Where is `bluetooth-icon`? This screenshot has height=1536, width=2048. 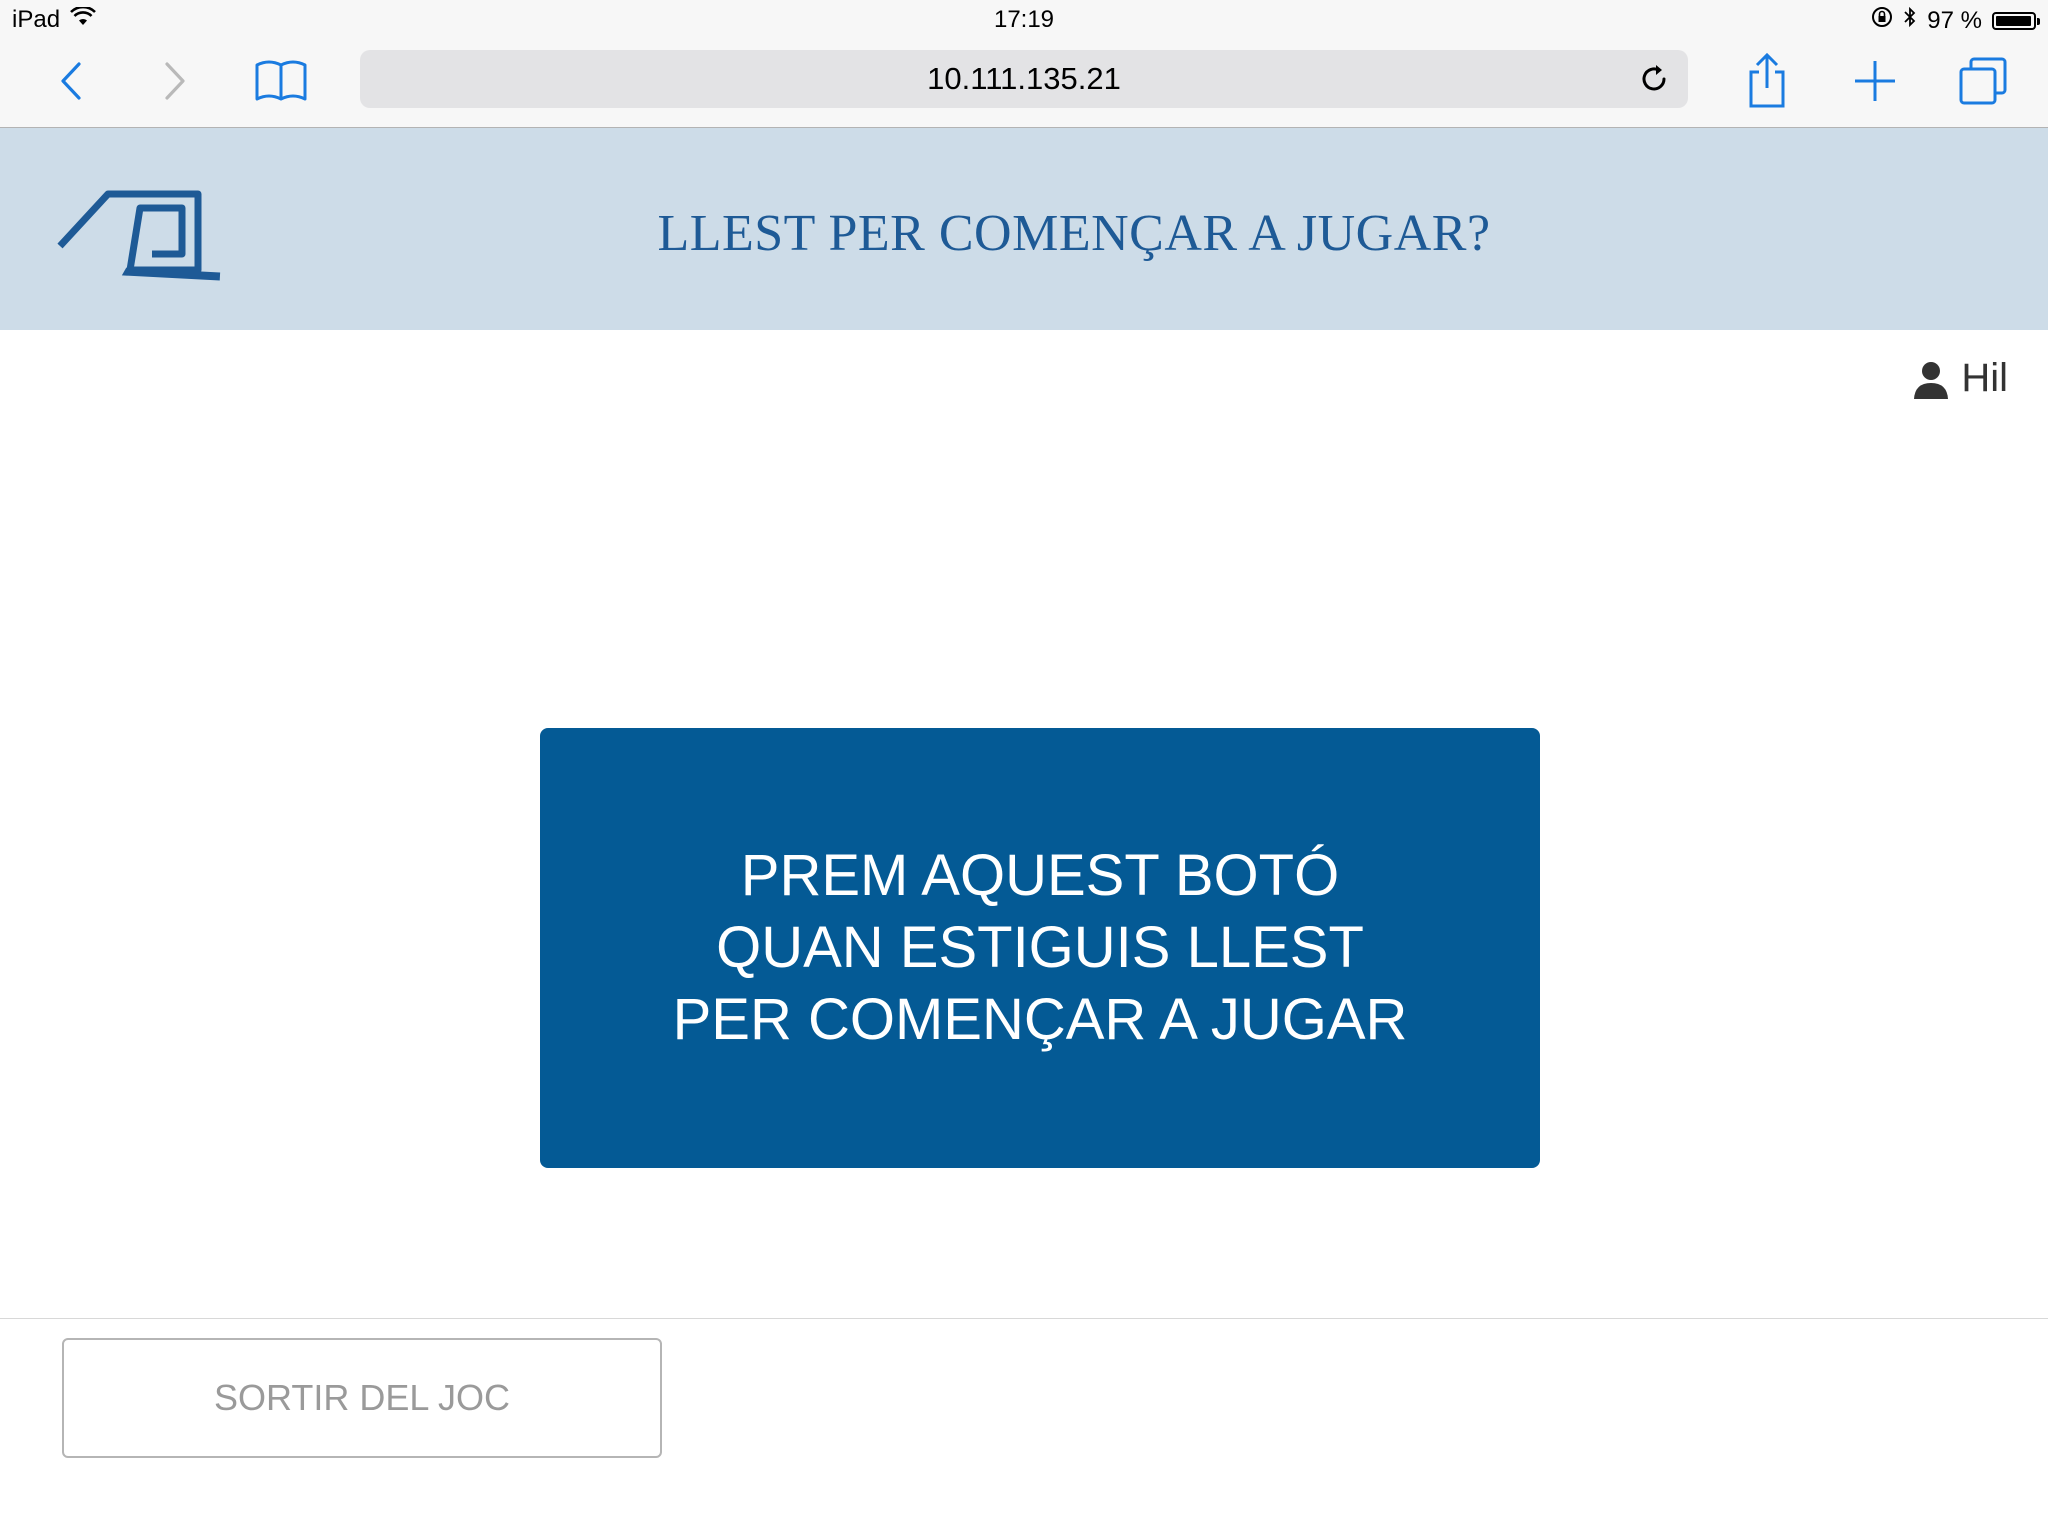 bluetooth-icon is located at coordinates (1910, 20).